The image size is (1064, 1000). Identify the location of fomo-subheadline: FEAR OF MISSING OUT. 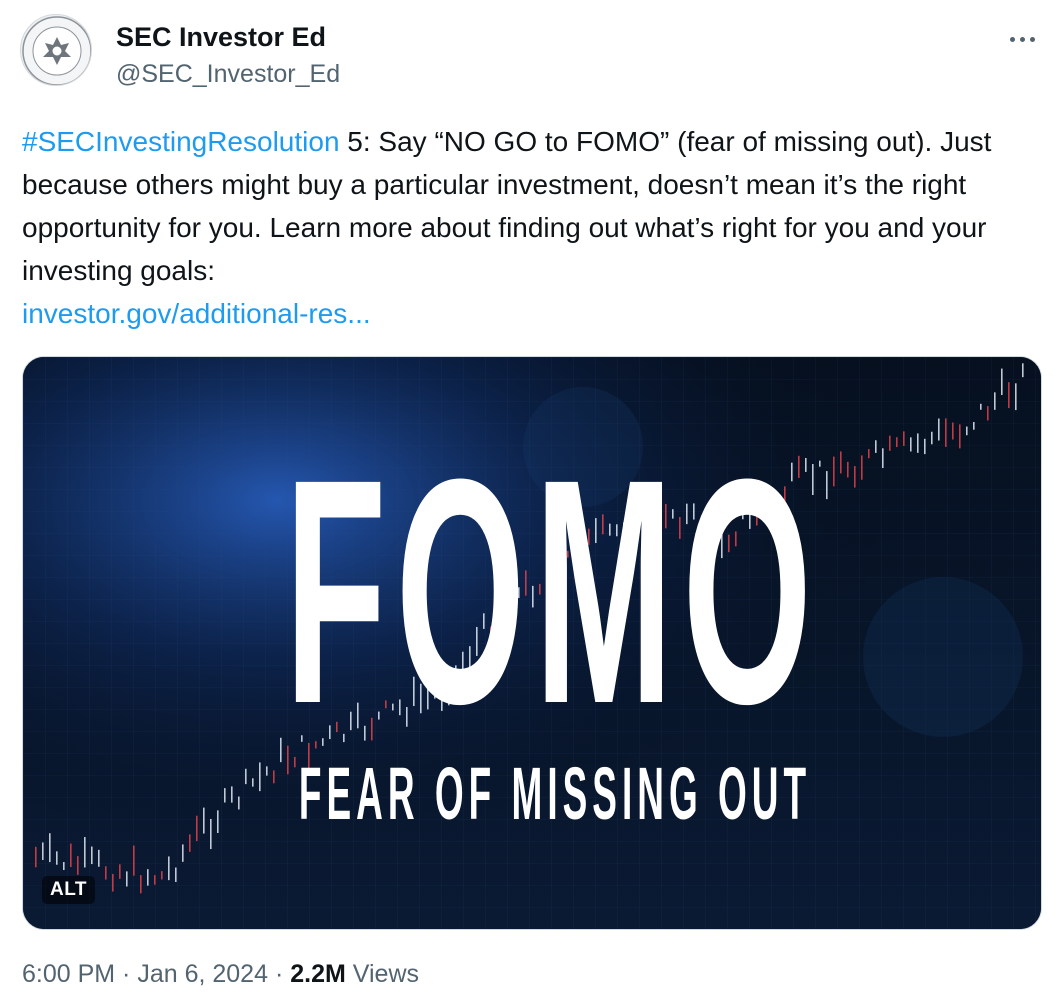
(555, 794).